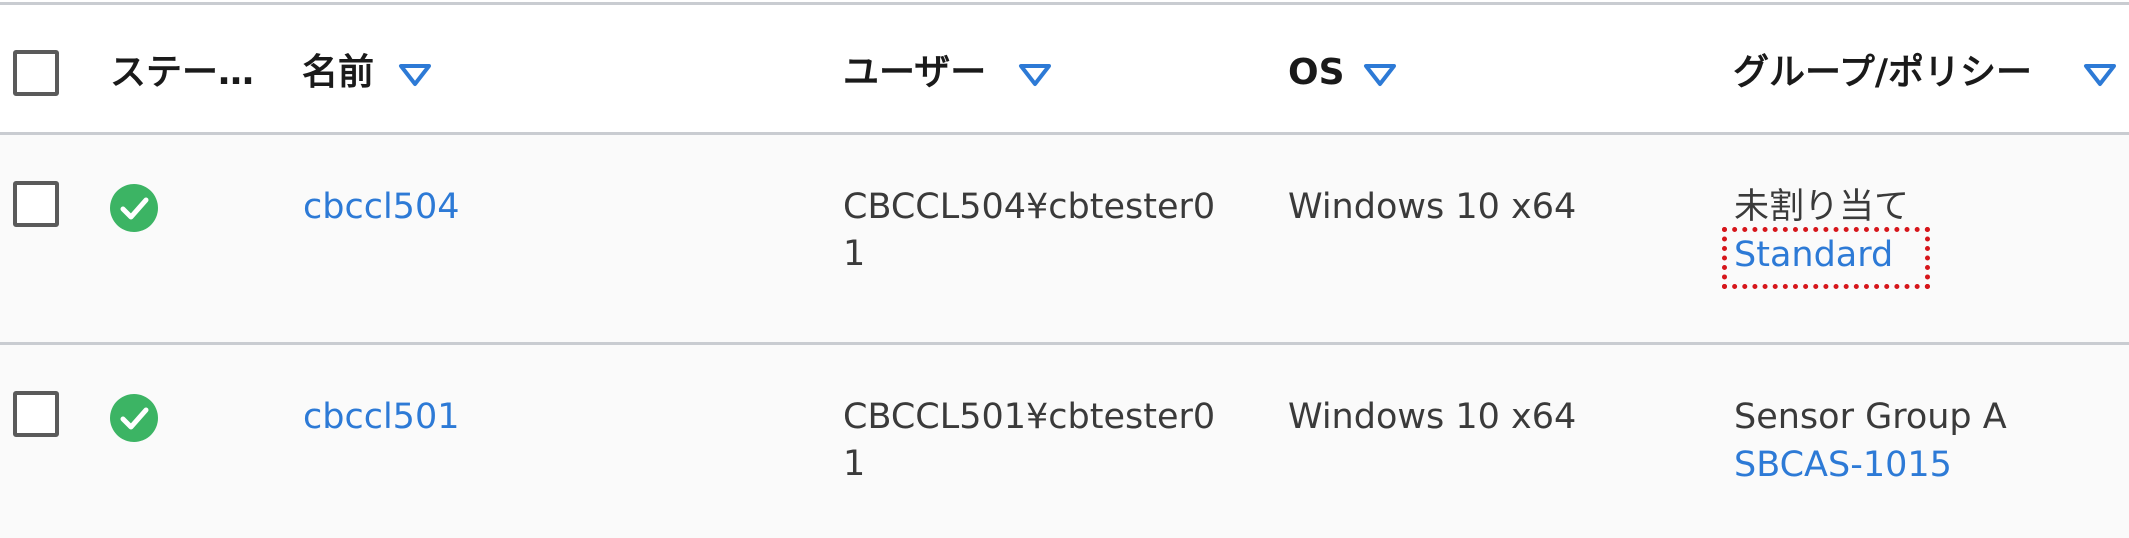 This screenshot has height=538, width=2129. I want to click on sort-os-icon, so click(1380, 75).